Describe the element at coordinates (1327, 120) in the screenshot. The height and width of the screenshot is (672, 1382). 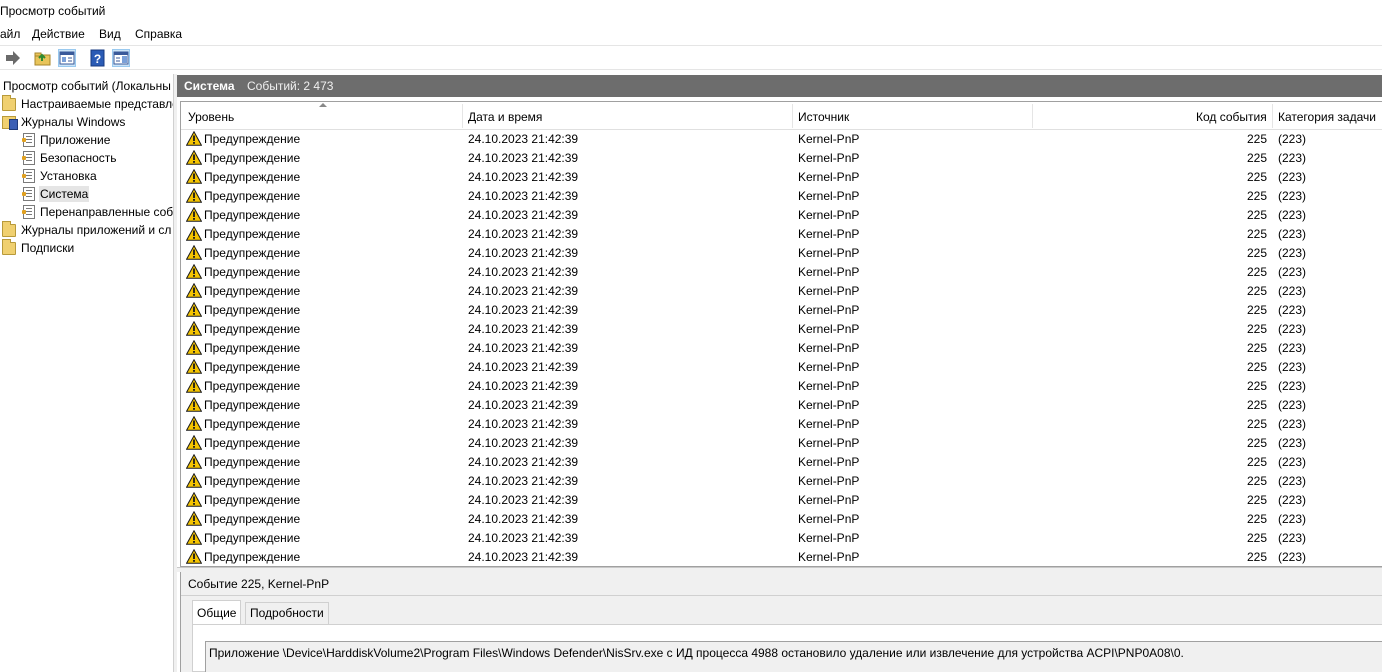
I see `column-category: Категория задачи` at that location.